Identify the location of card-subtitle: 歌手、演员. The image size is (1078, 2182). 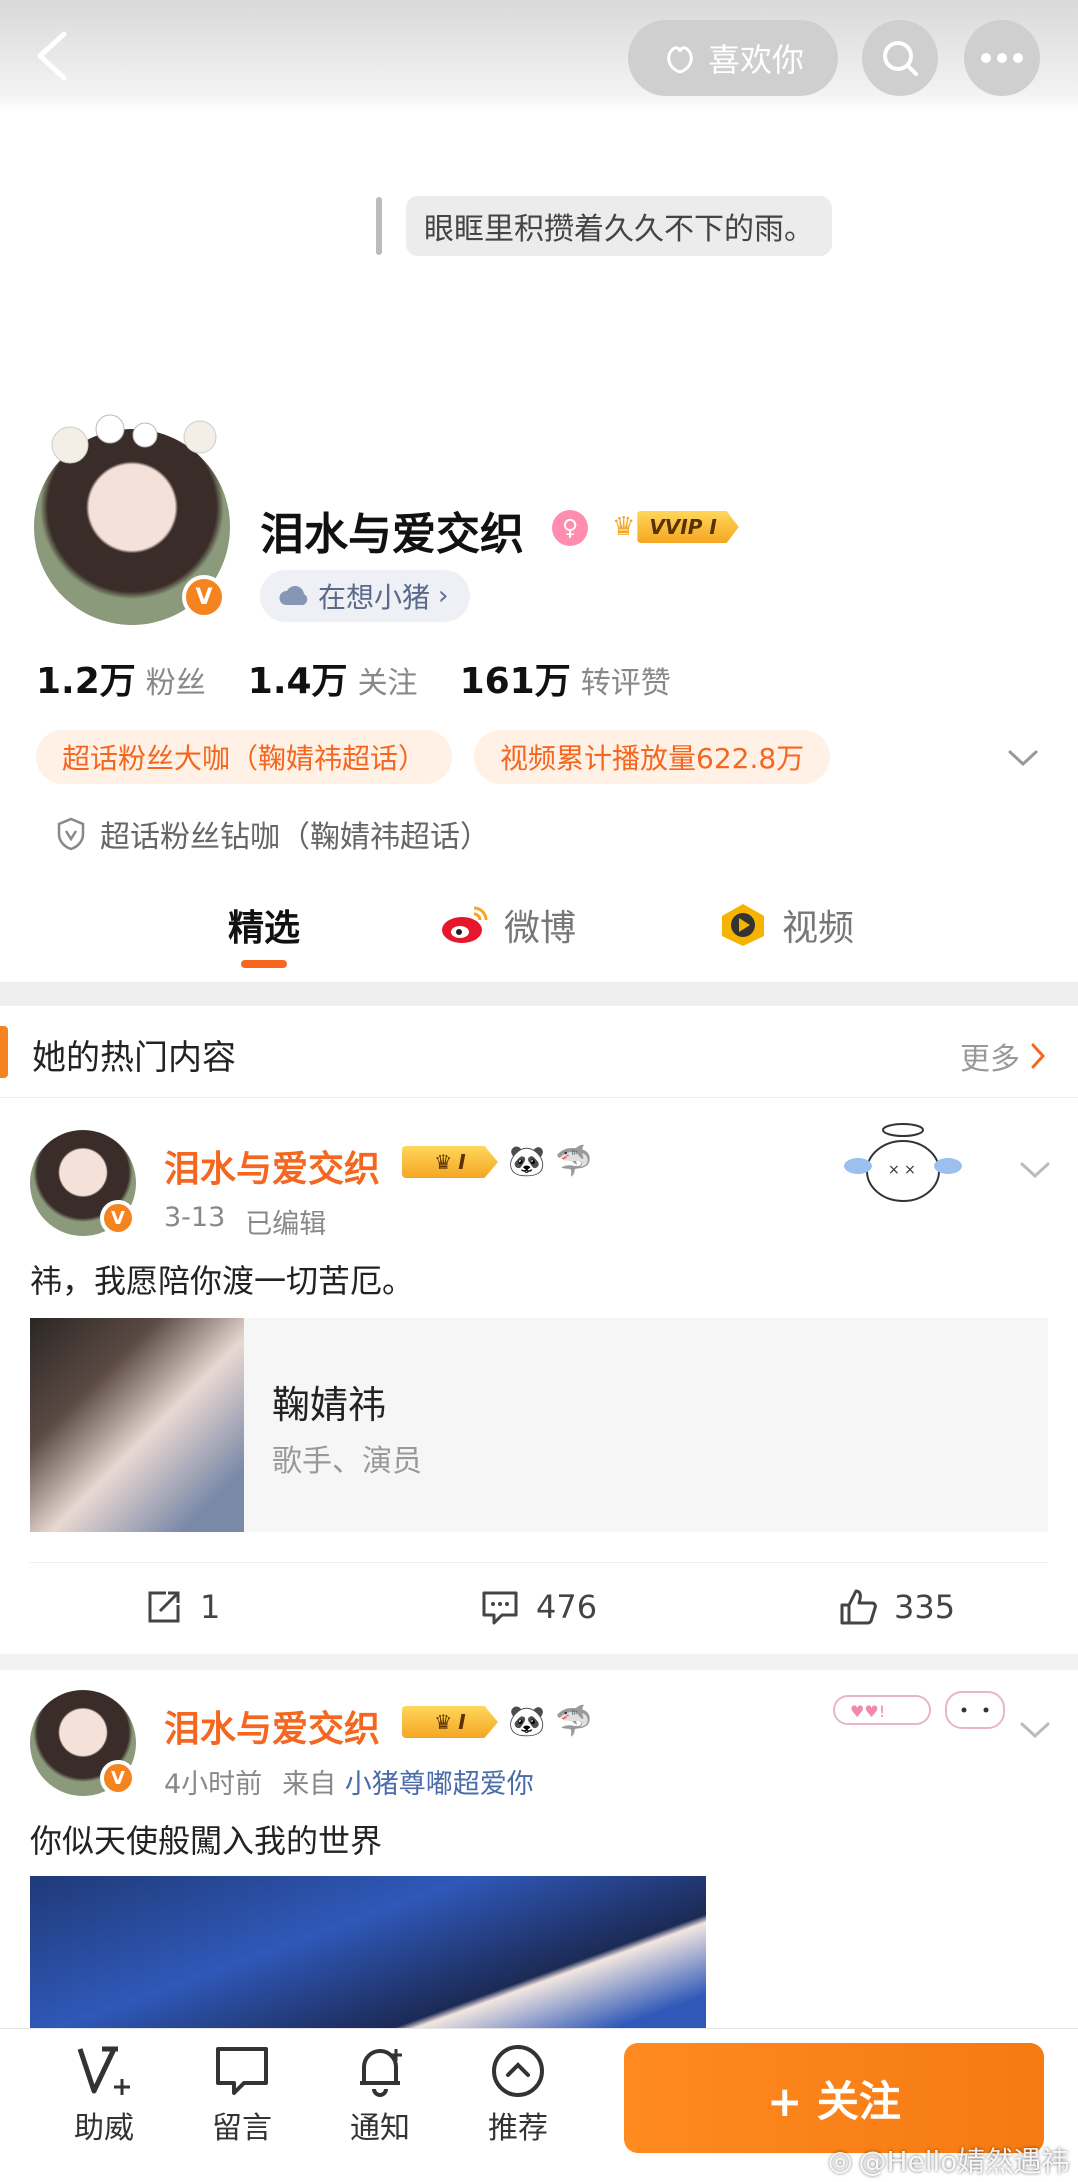
(347, 1461).